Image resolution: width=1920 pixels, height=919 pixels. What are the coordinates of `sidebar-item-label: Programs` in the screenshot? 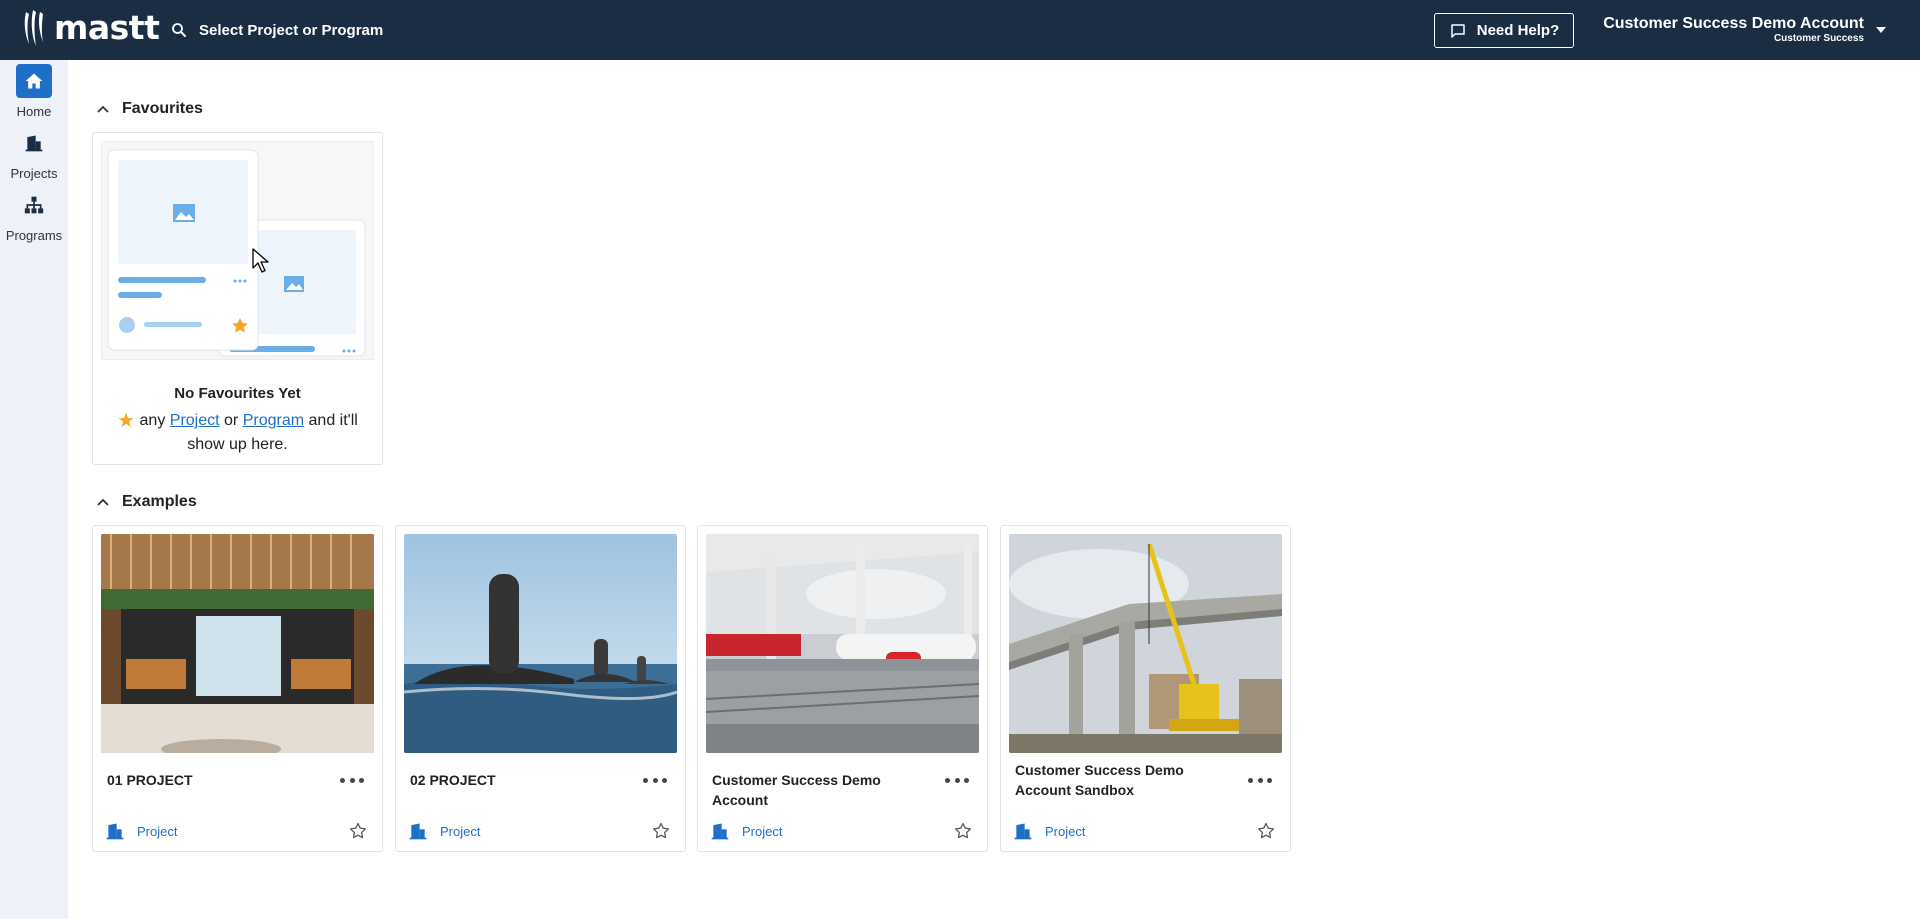 It's located at (34, 235).